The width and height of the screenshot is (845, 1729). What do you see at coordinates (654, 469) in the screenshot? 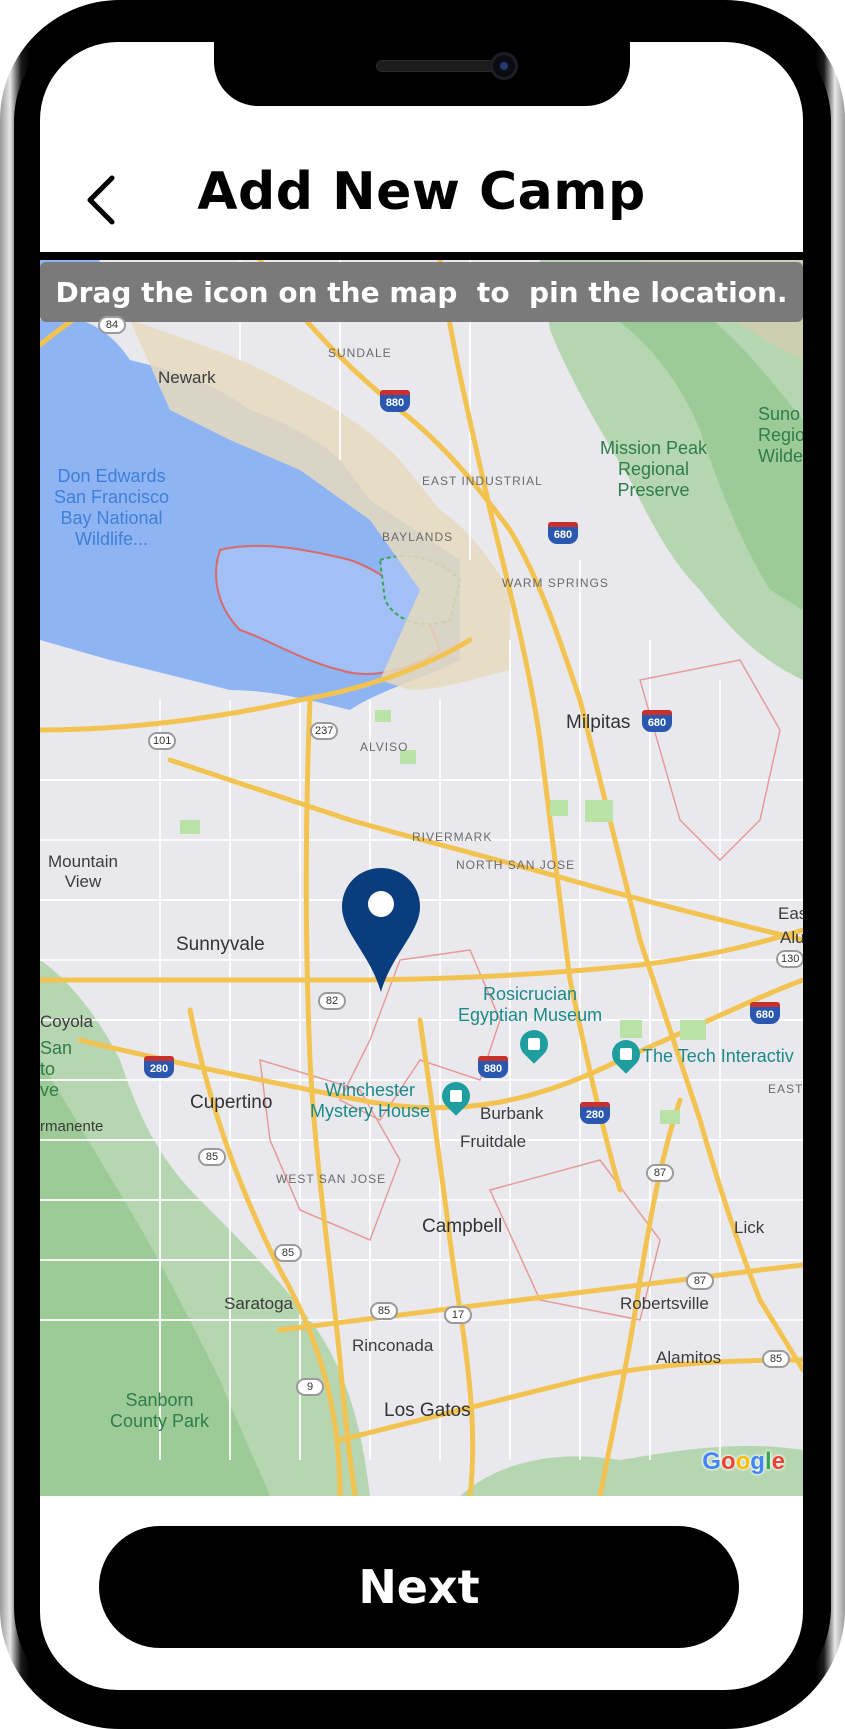
I see `map-label-mission-peak: Mission Peak Regional Preserve` at bounding box center [654, 469].